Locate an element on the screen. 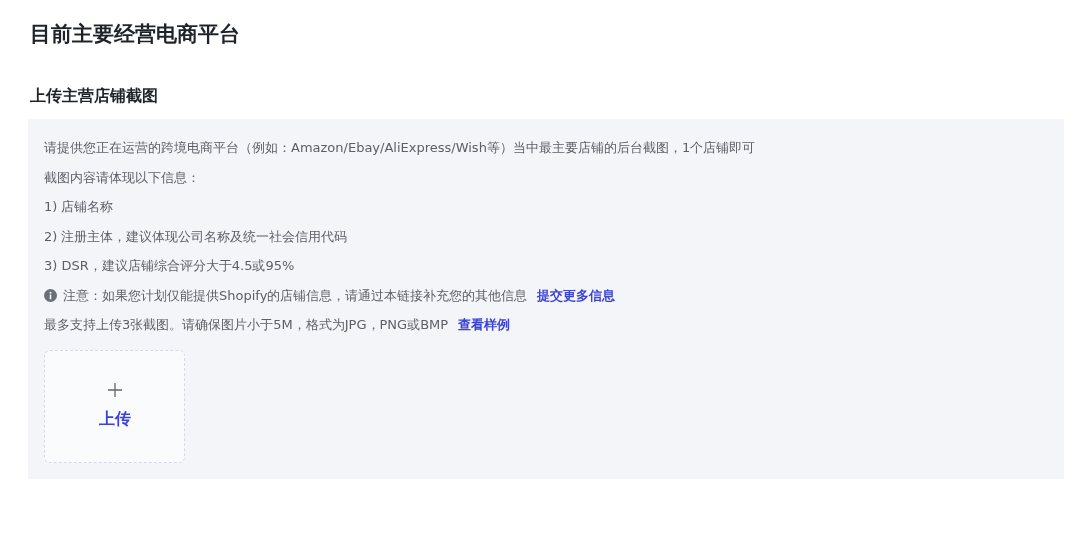 The height and width of the screenshot is (533, 1080). instruction-text: 1) 店铺名称 is located at coordinates (79, 207).